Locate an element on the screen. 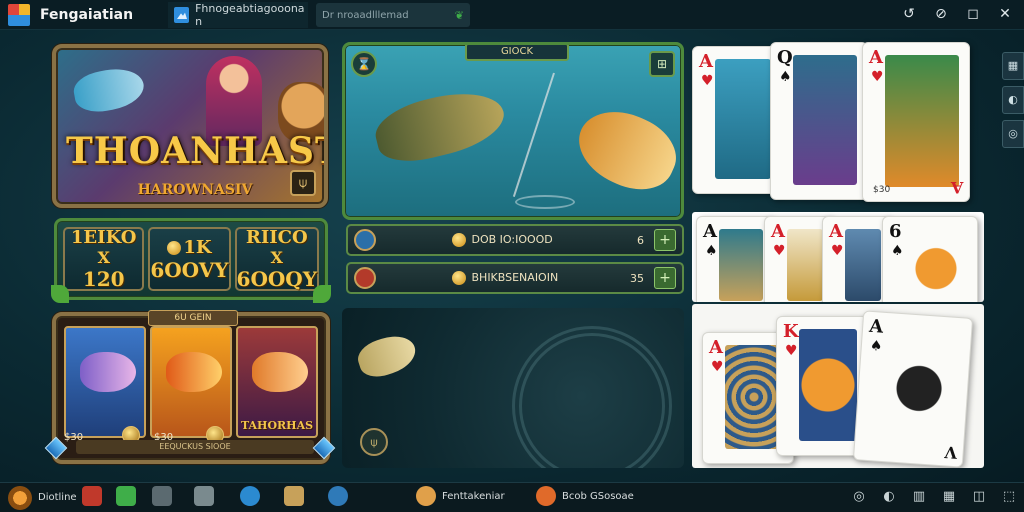  playing-card: A ♥ is located at coordinates (737, 120).